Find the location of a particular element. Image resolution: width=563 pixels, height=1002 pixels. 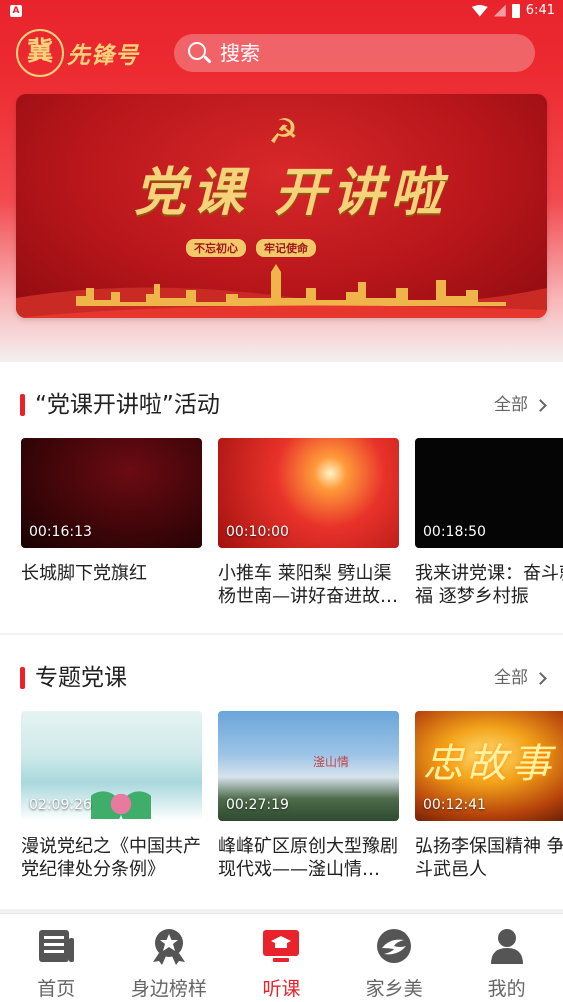

video-duration: 00:18:50 is located at coordinates (454, 532).